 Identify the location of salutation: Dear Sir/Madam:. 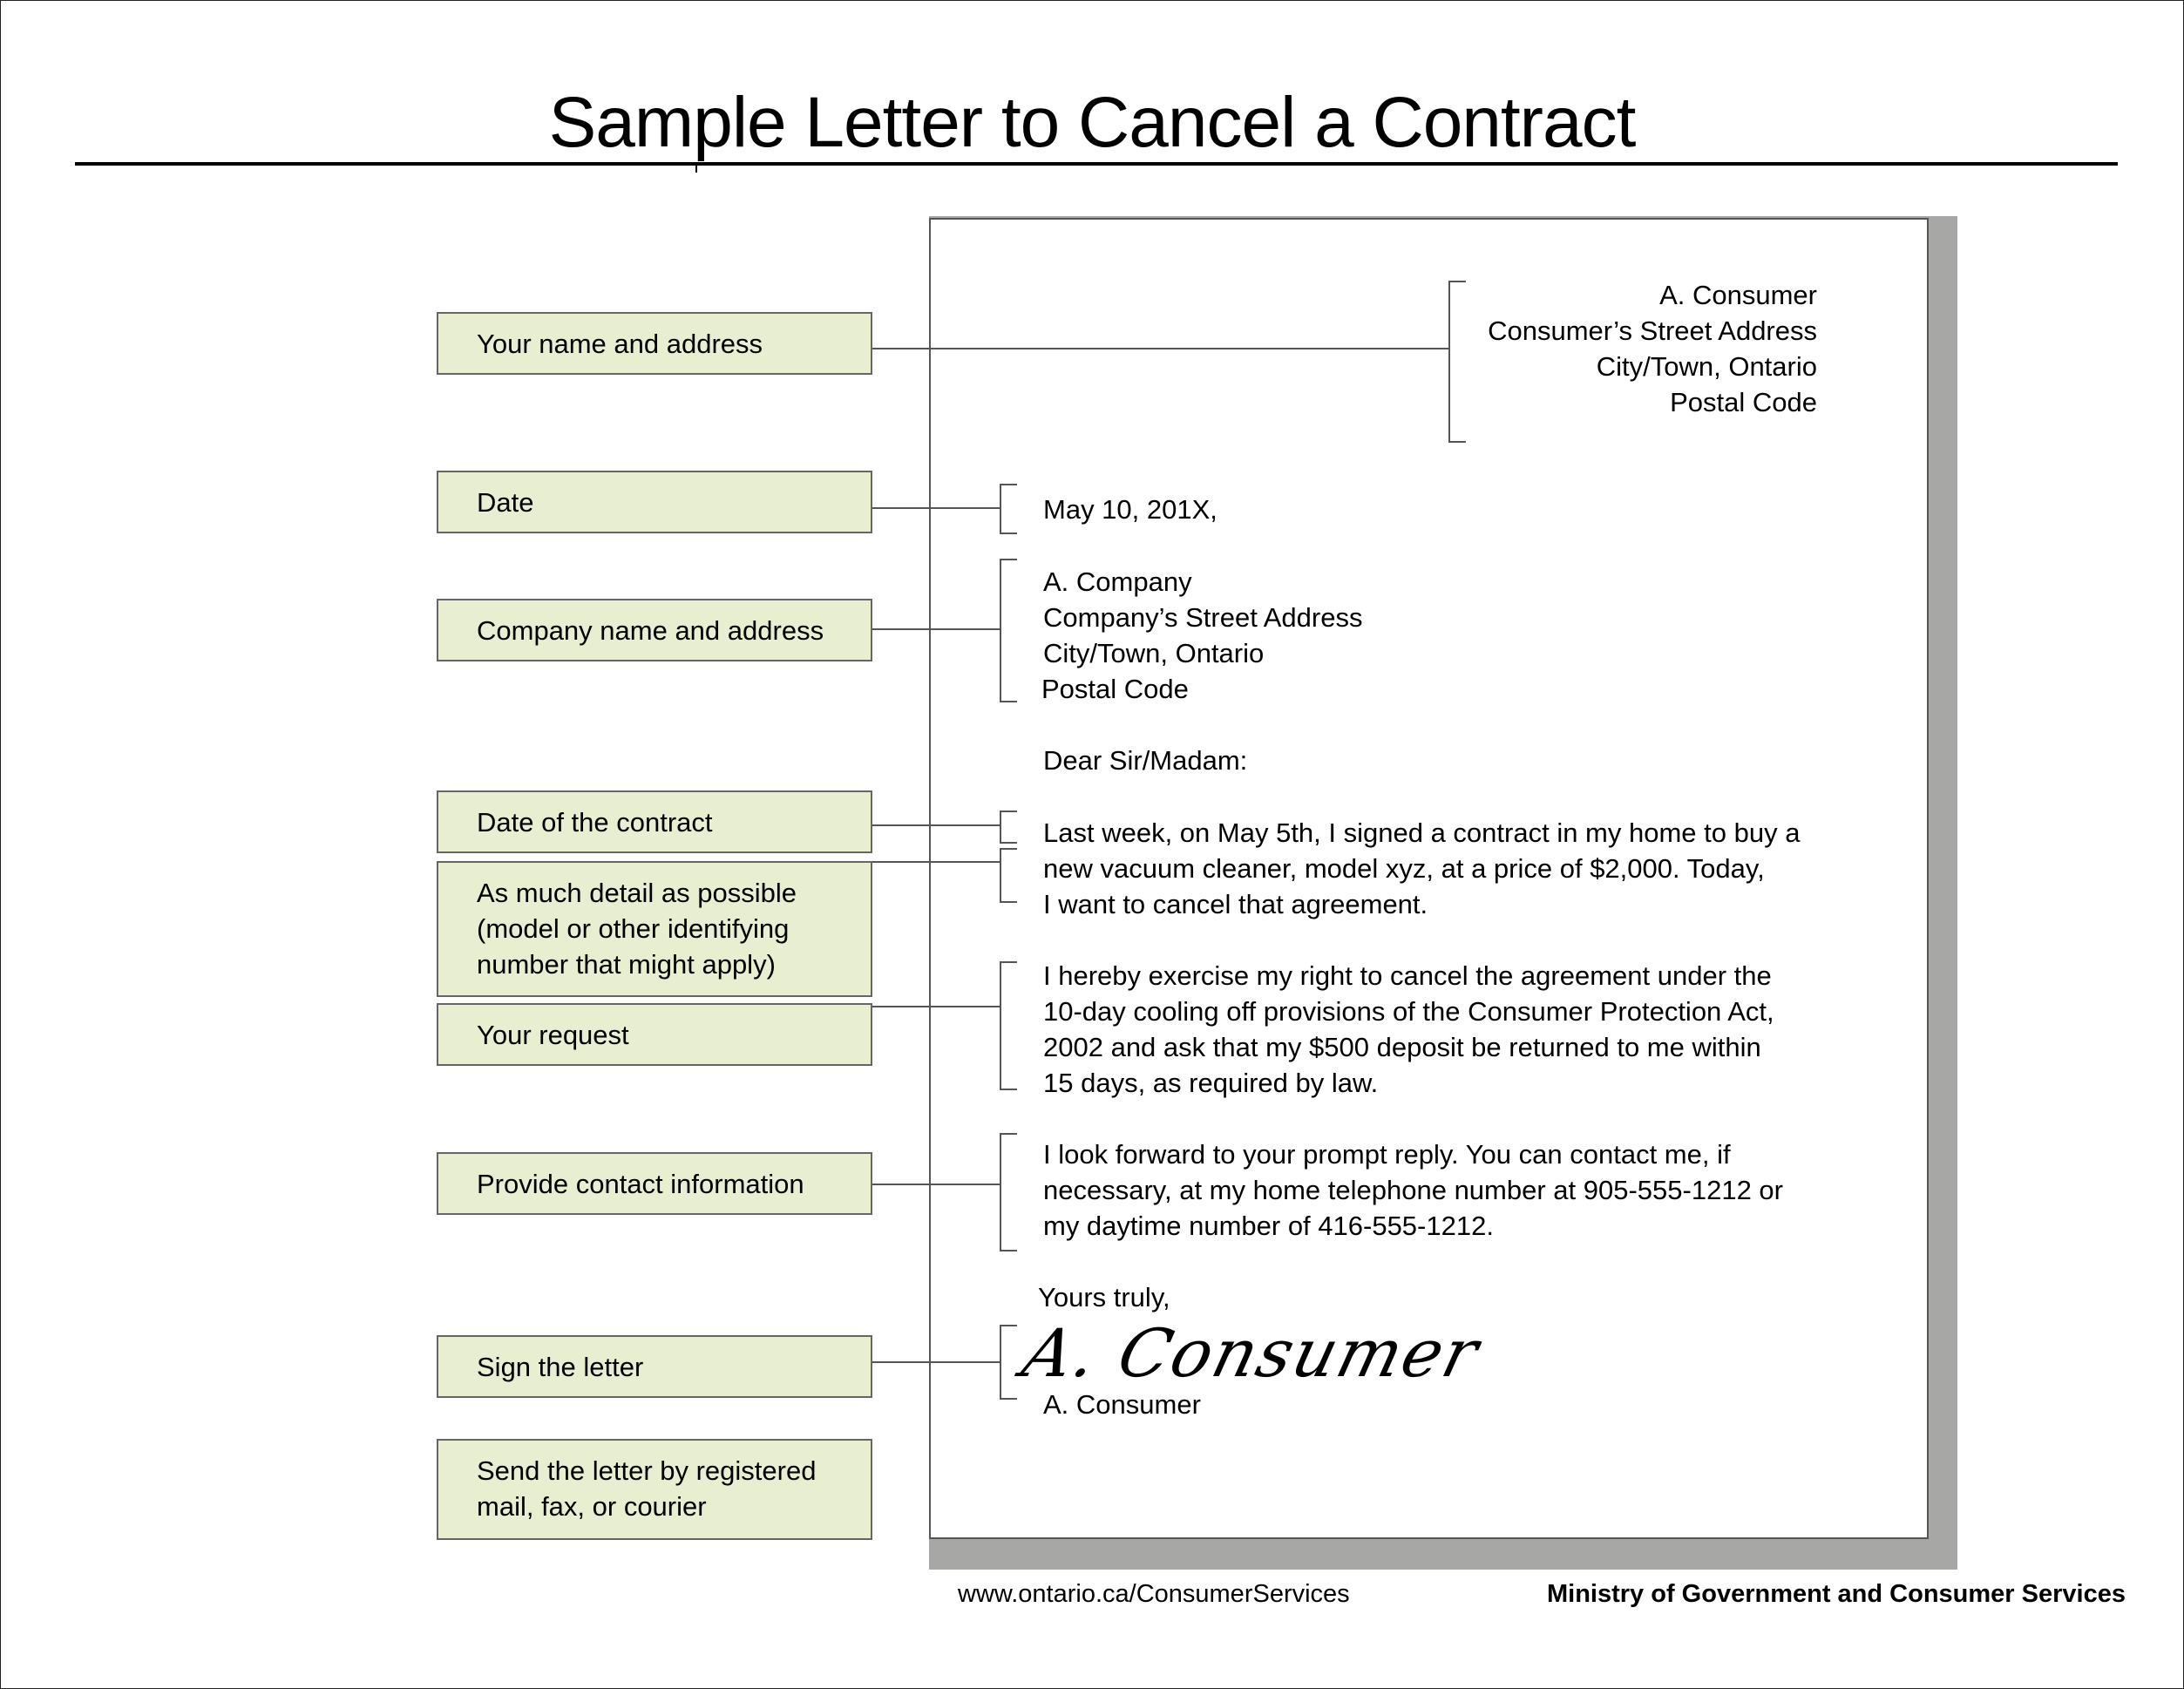
(1145, 760).